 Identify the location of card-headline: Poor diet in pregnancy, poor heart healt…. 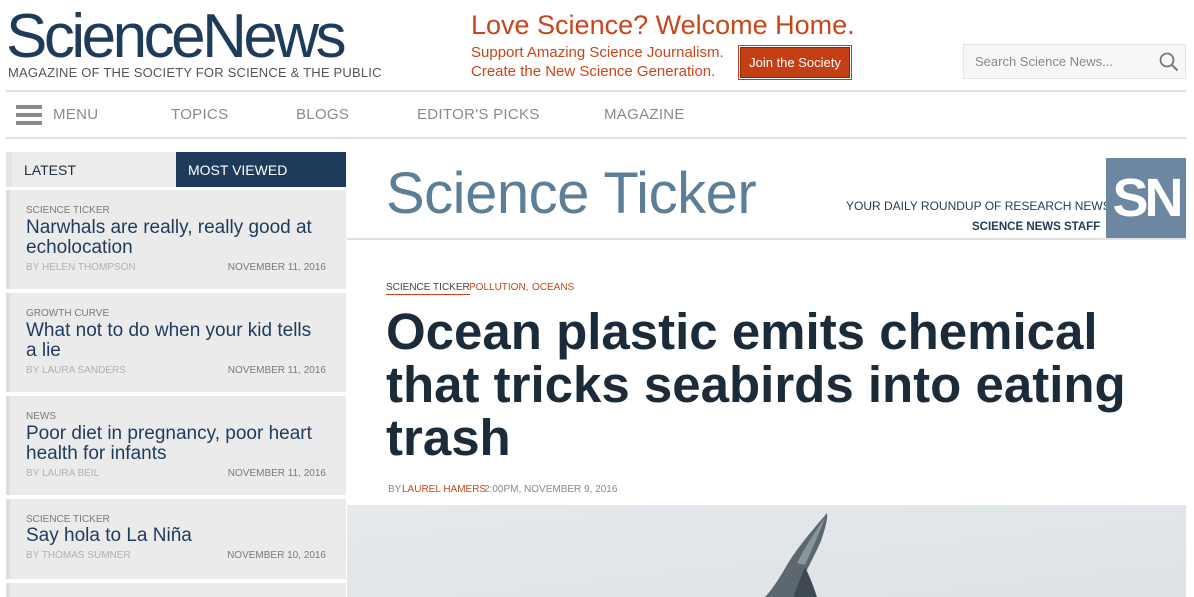
(176, 444).